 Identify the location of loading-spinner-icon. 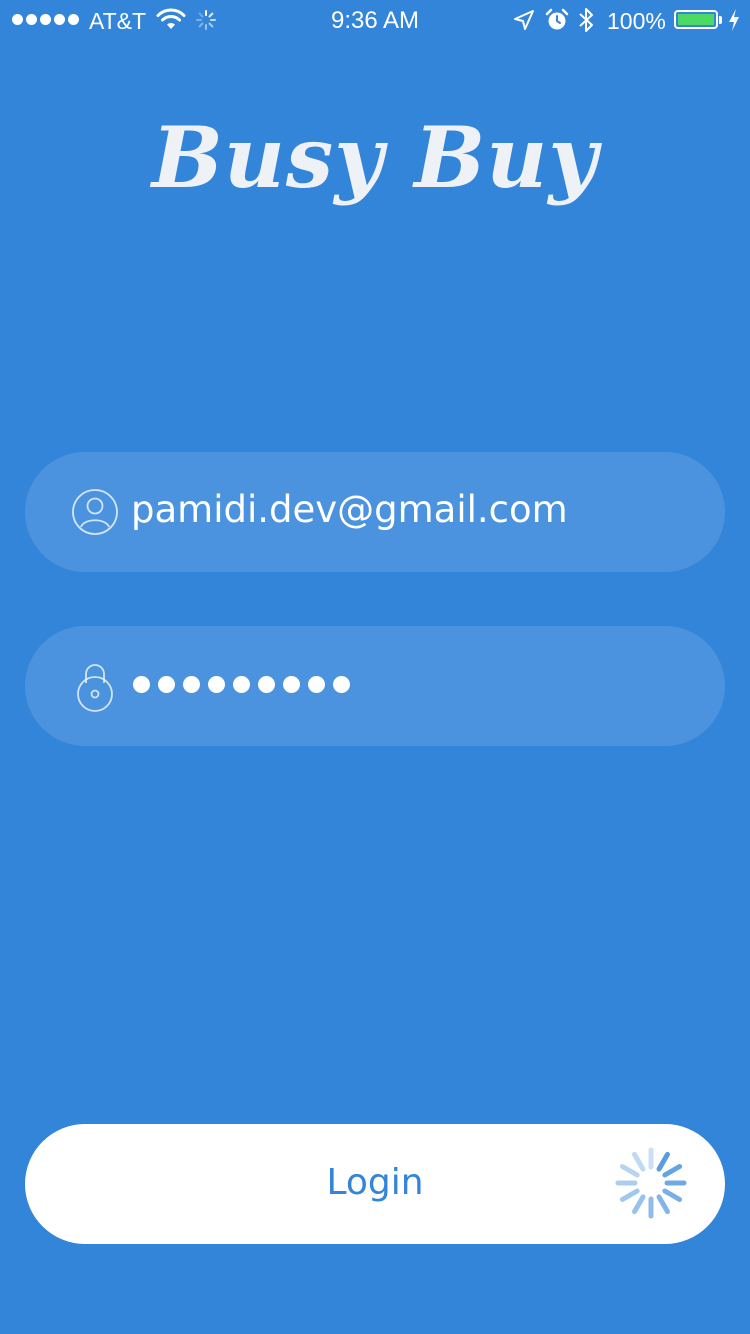
(651, 1183).